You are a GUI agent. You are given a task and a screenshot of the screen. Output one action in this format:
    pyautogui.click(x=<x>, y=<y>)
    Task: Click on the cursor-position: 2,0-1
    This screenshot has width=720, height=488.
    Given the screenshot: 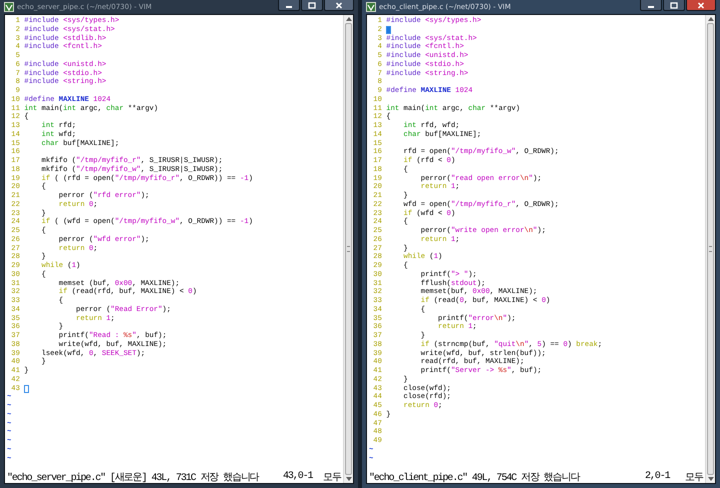 What is the action you would take?
    pyautogui.click(x=658, y=476)
    